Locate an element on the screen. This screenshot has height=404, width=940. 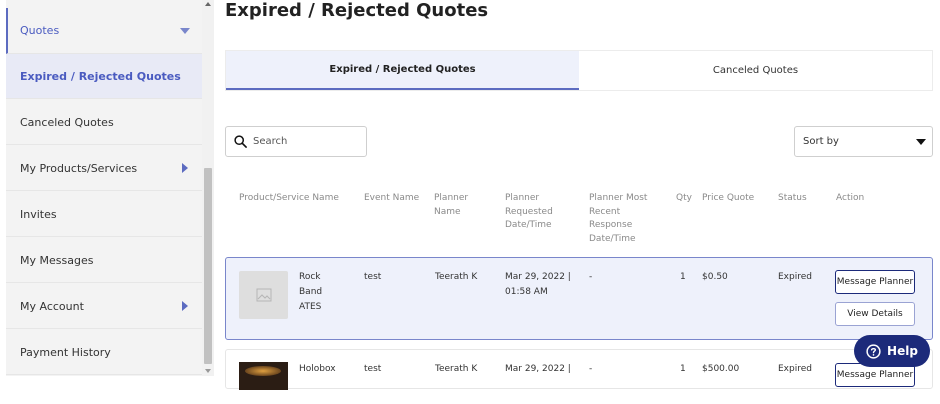
product-name: Rock Band ATES is located at coordinates (311, 292).